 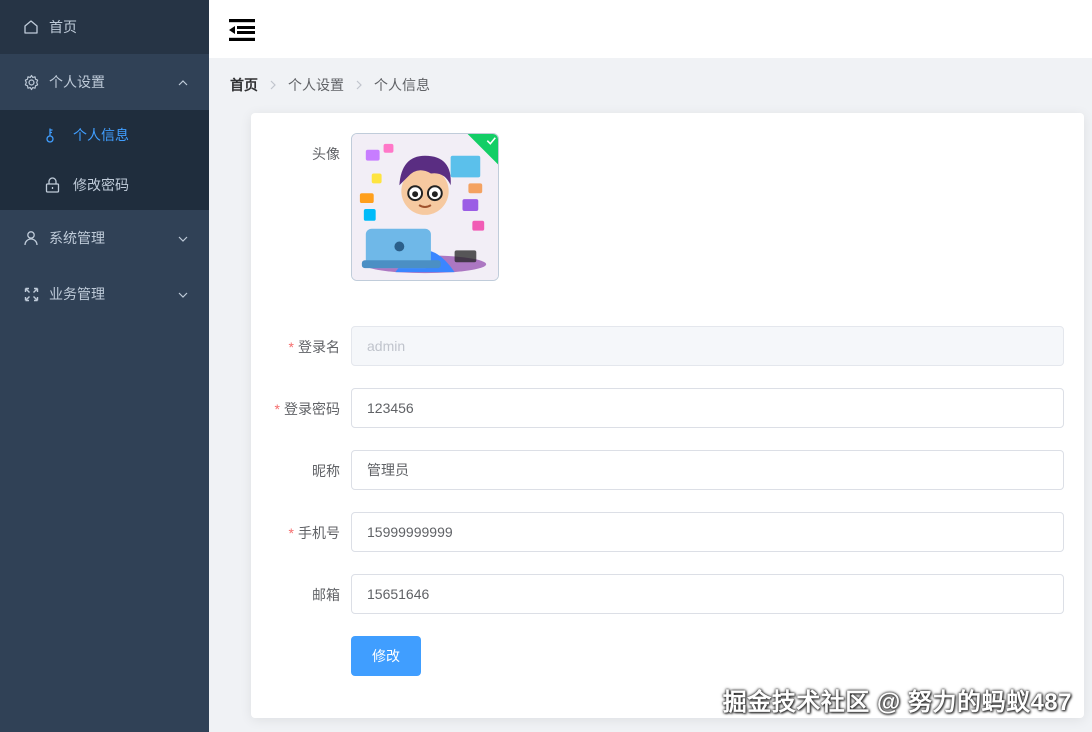 I want to click on sidebar-item-personal-settings: 个人设置, so click(x=104, y=82).